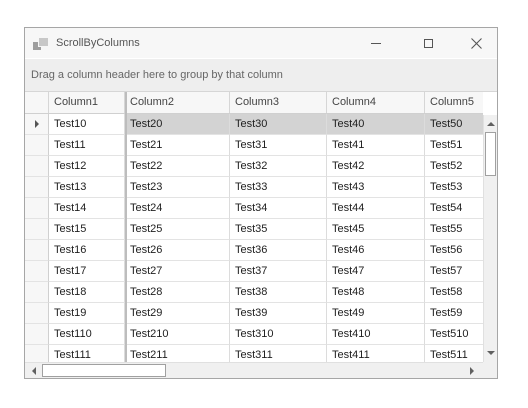 This screenshot has width=528, height=408. What do you see at coordinates (376, 334) in the screenshot?
I see `grid-cell: Test410` at bounding box center [376, 334].